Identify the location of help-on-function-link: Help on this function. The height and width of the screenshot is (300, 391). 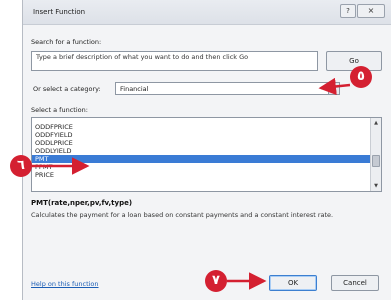
(65, 284).